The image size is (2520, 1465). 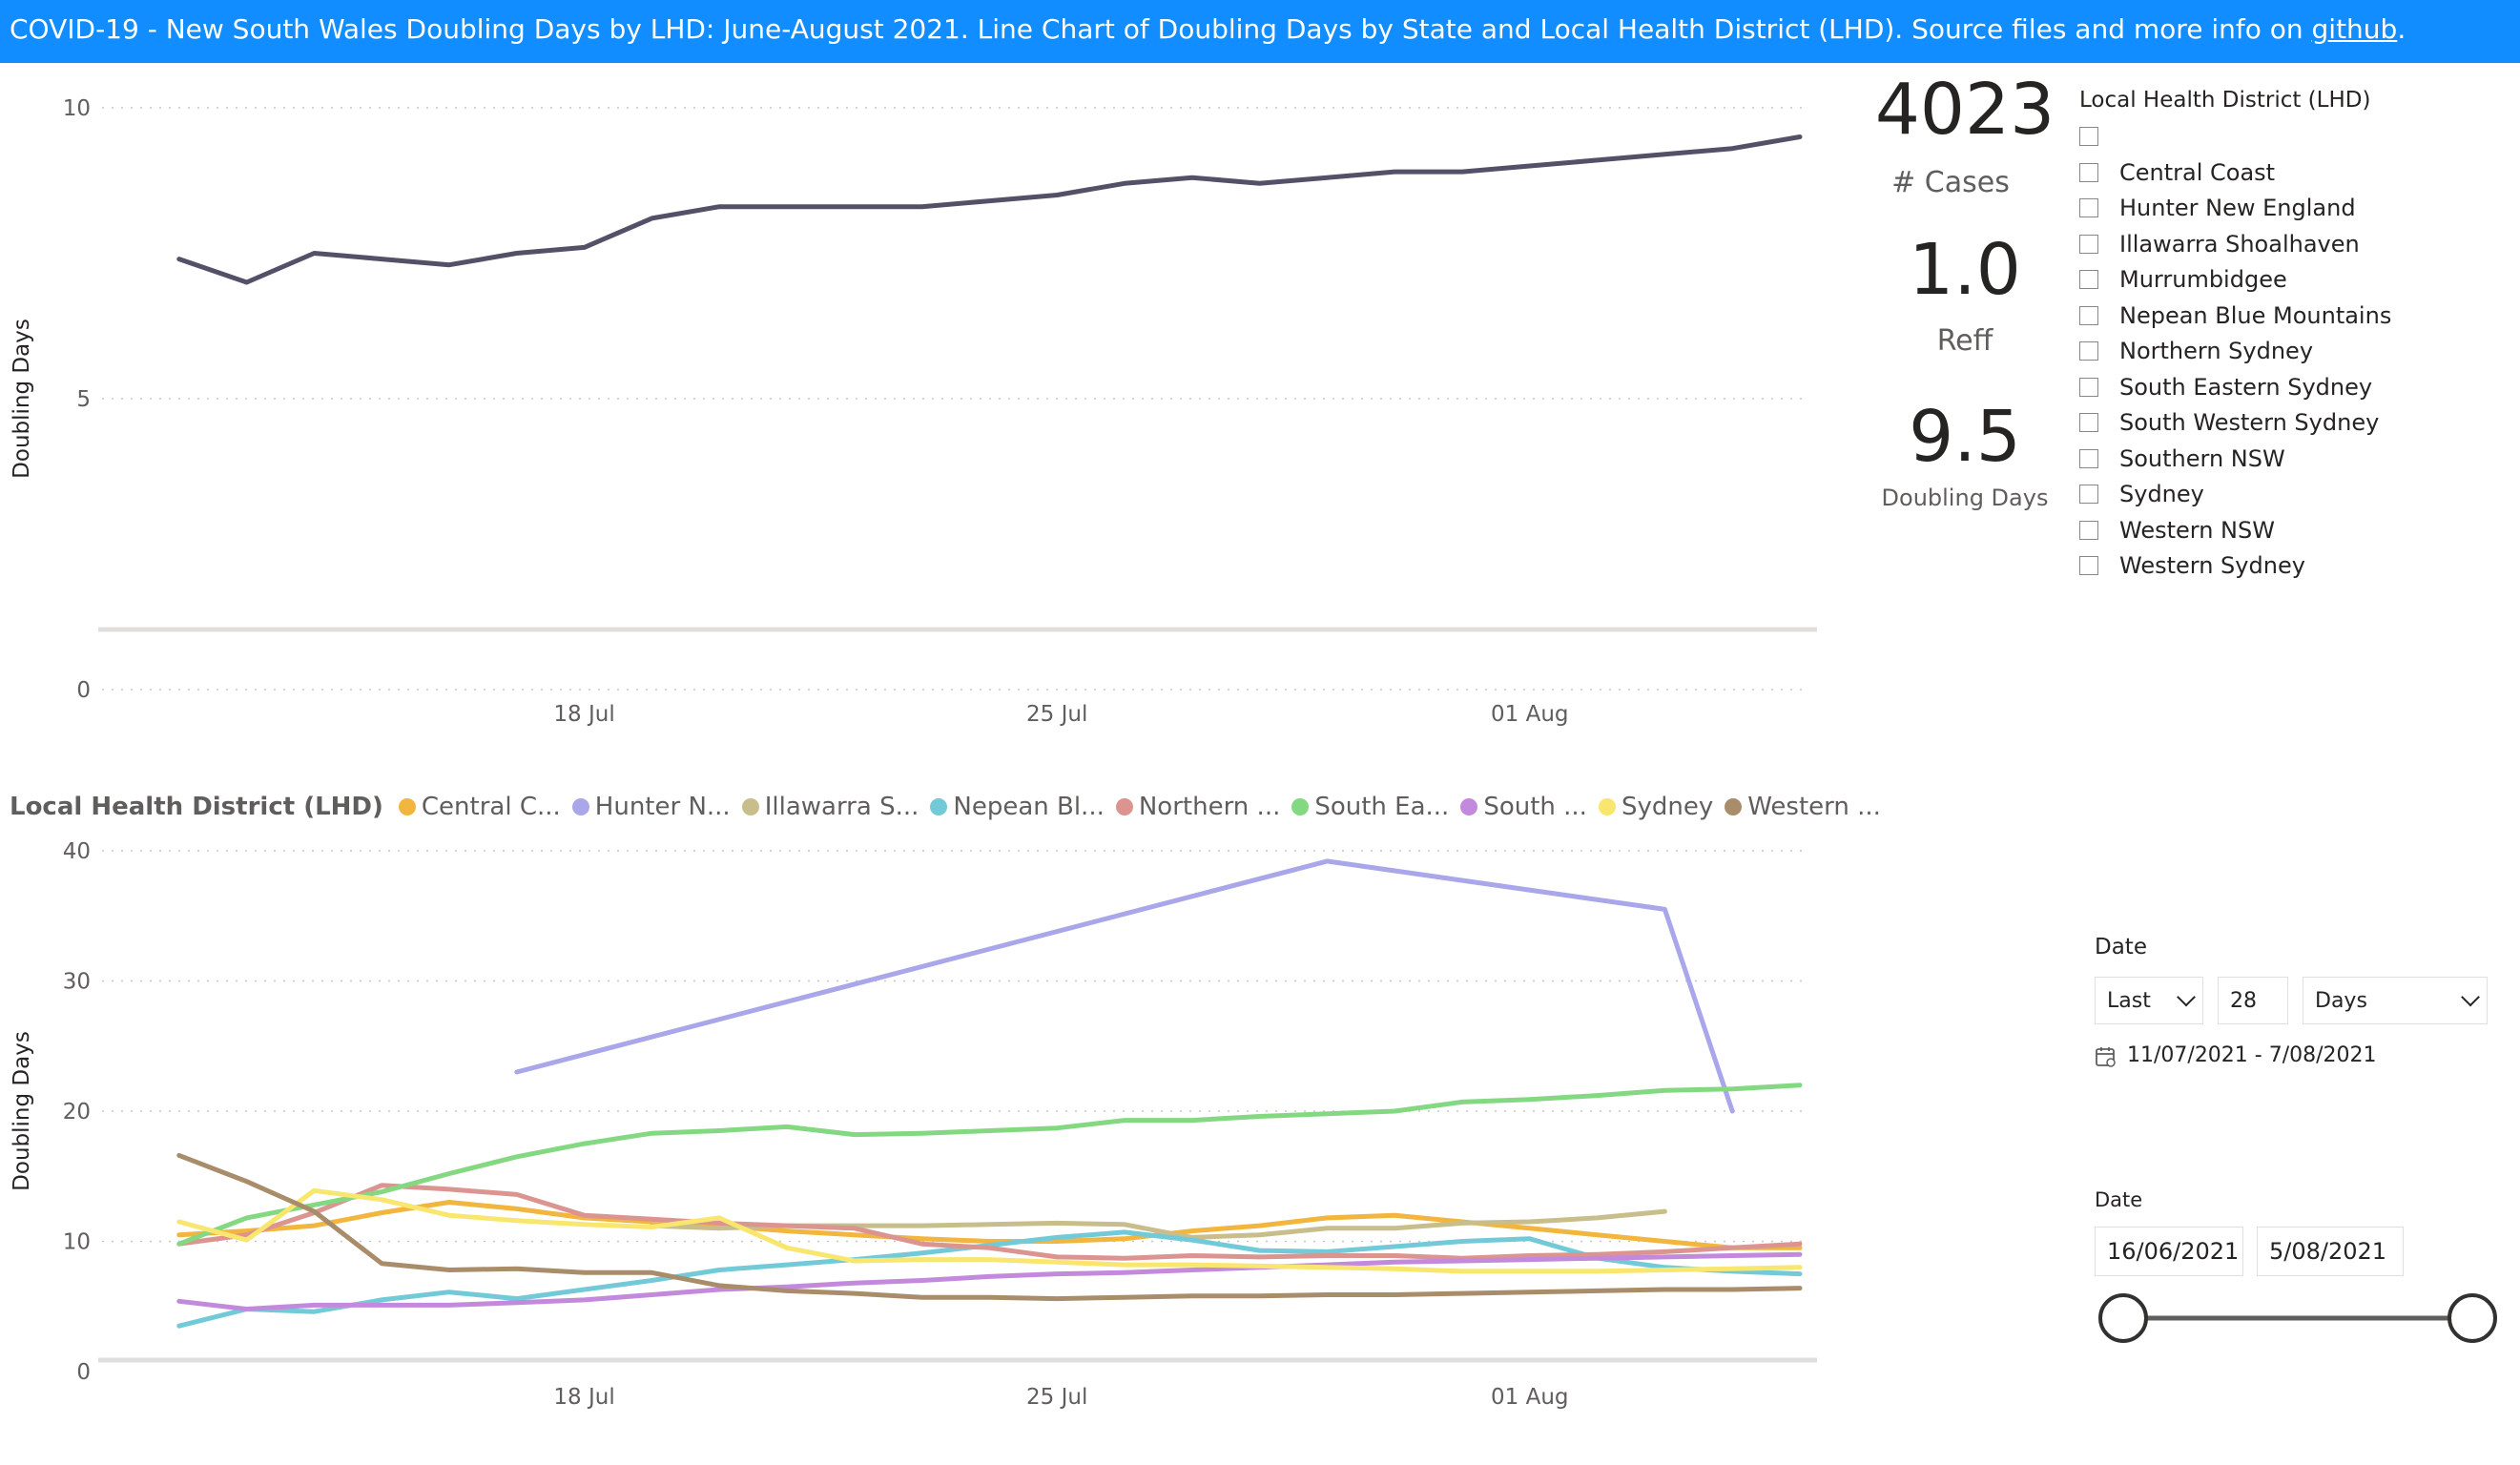 I want to click on lhd-option, so click(x=2099, y=136).